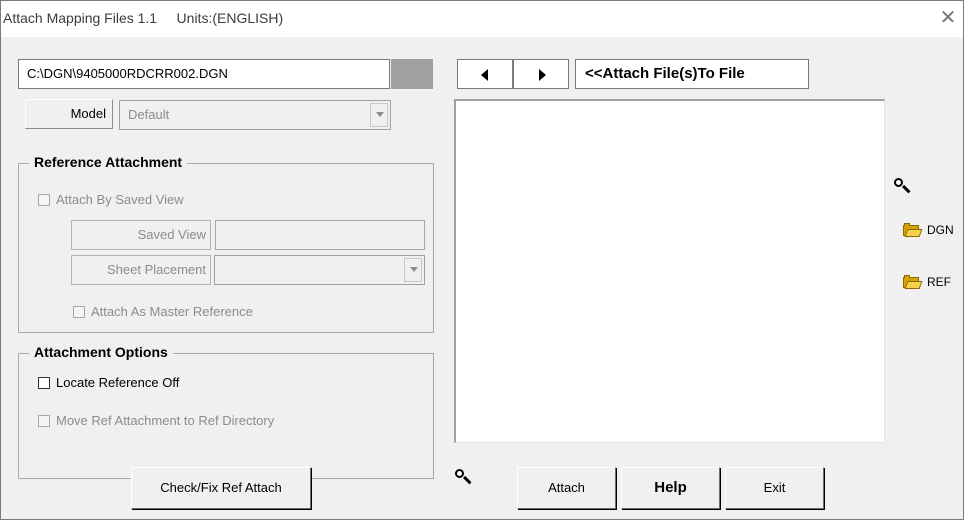 This screenshot has height=520, width=964. Describe the element at coordinates (670, 488) in the screenshot. I see `help-button: Help` at that location.